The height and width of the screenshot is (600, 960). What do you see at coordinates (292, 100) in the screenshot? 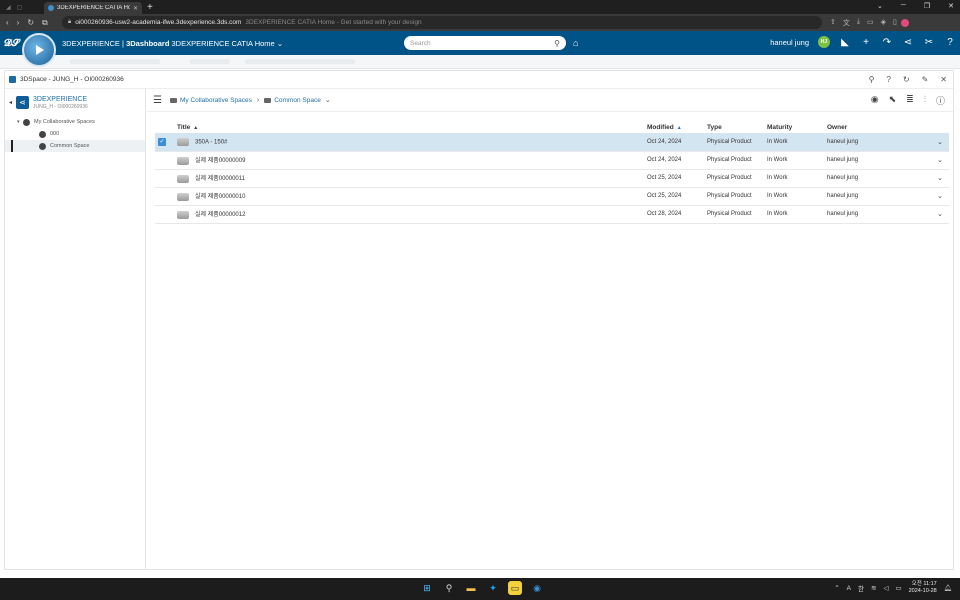
I see `breadcrumb-item-common-space: Common Space` at bounding box center [292, 100].